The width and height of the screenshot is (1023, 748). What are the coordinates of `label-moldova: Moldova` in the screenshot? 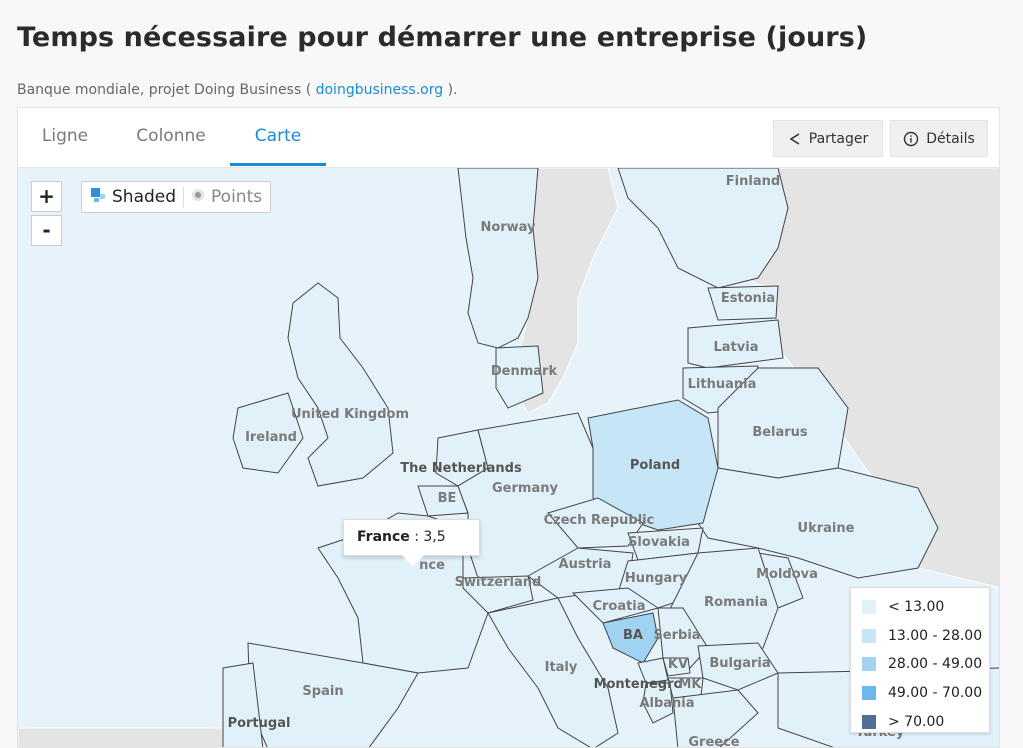 It's located at (787, 574).